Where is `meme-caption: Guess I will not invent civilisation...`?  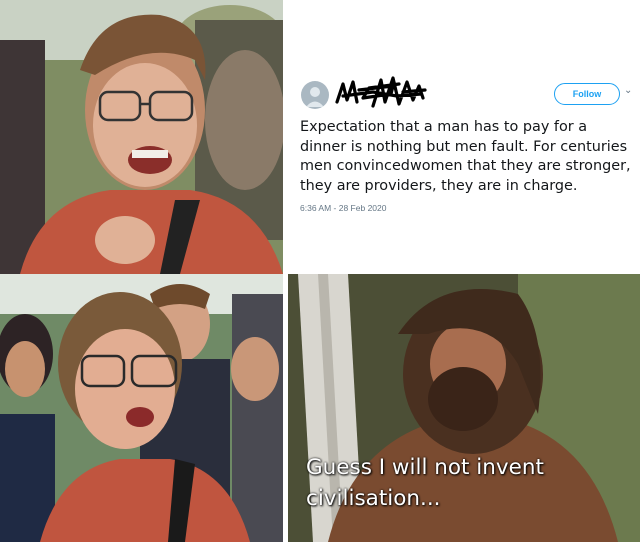
meme-caption: Guess I will not invent civilisation... is located at coordinates (425, 483).